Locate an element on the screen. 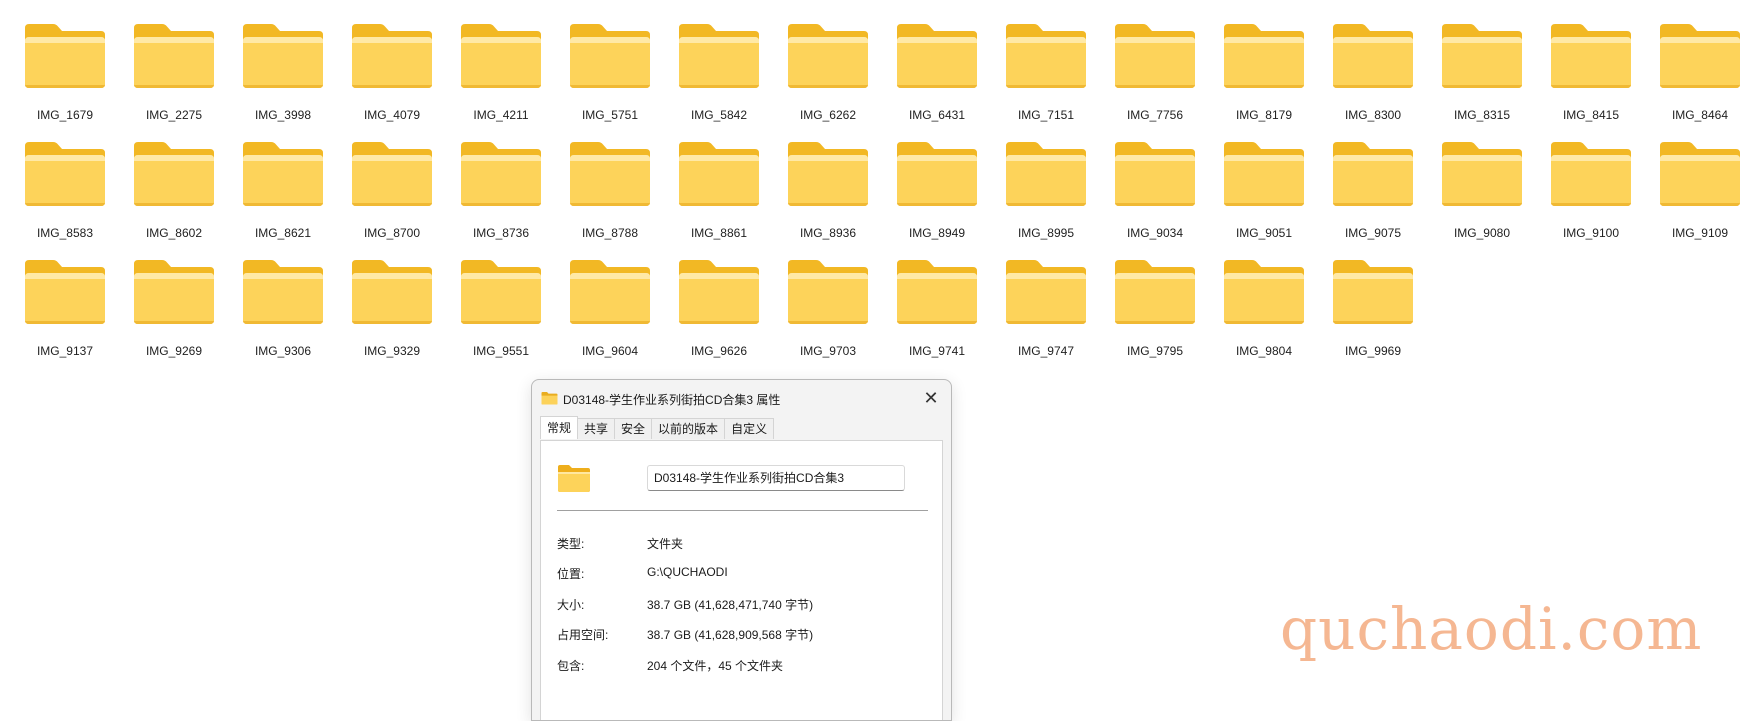  folder-item: IMG_4211 is located at coordinates (511, 81).